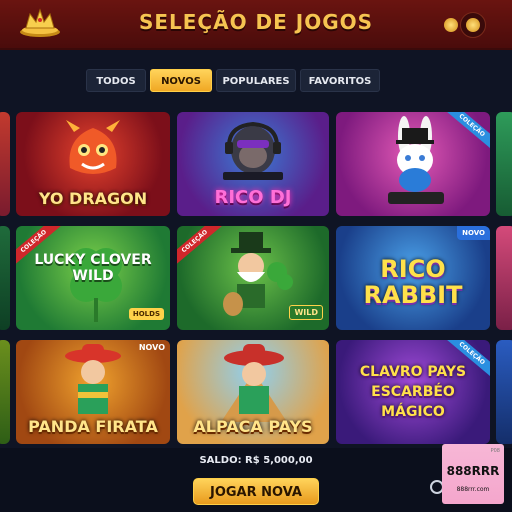 The image size is (512, 512). Describe the element at coordinates (254, 383) in the screenshot. I see `alpaca-icon` at that location.